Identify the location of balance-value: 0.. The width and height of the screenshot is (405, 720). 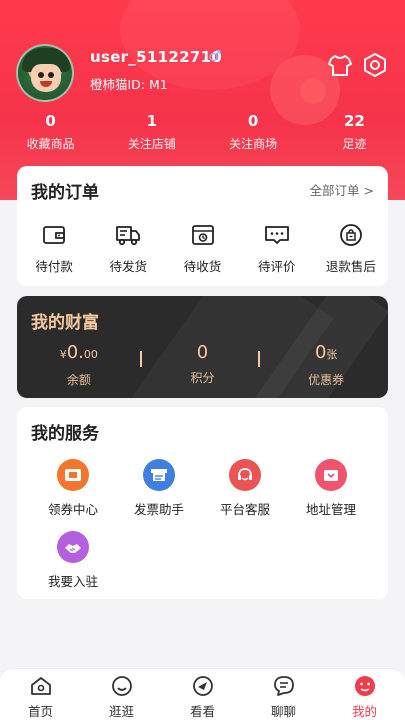
(75, 352).